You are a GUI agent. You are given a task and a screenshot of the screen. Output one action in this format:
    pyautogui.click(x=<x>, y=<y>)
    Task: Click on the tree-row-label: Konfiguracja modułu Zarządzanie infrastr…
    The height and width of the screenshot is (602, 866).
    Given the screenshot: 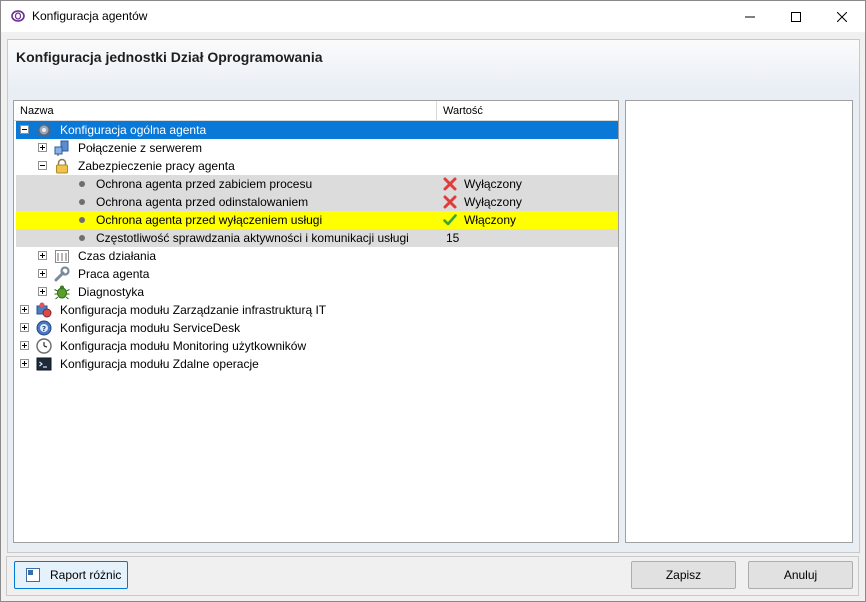 What is the action you would take?
    pyautogui.click(x=193, y=310)
    